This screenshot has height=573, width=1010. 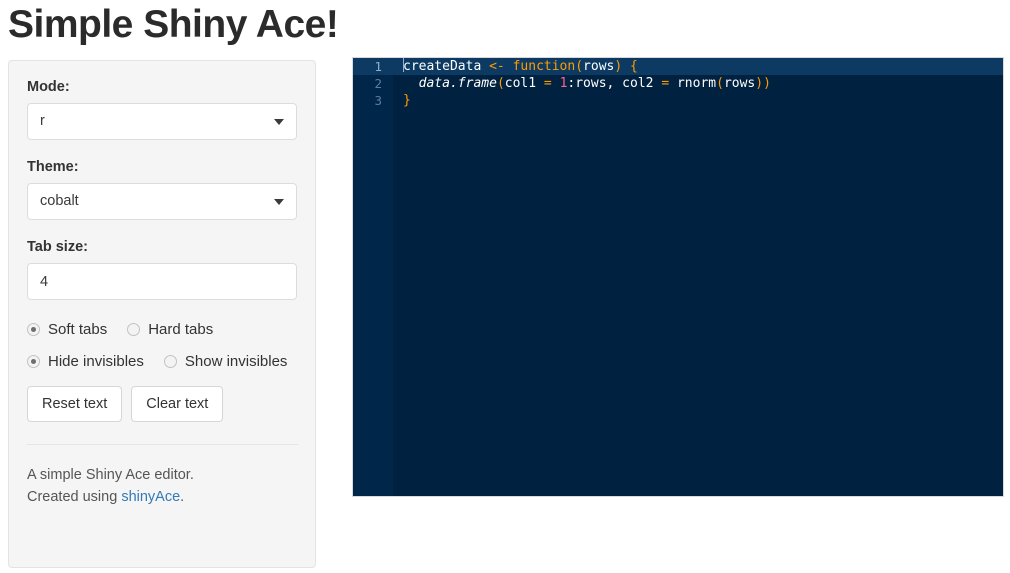 I want to click on radio-show-invisibles: Show invisibles, so click(x=225, y=361).